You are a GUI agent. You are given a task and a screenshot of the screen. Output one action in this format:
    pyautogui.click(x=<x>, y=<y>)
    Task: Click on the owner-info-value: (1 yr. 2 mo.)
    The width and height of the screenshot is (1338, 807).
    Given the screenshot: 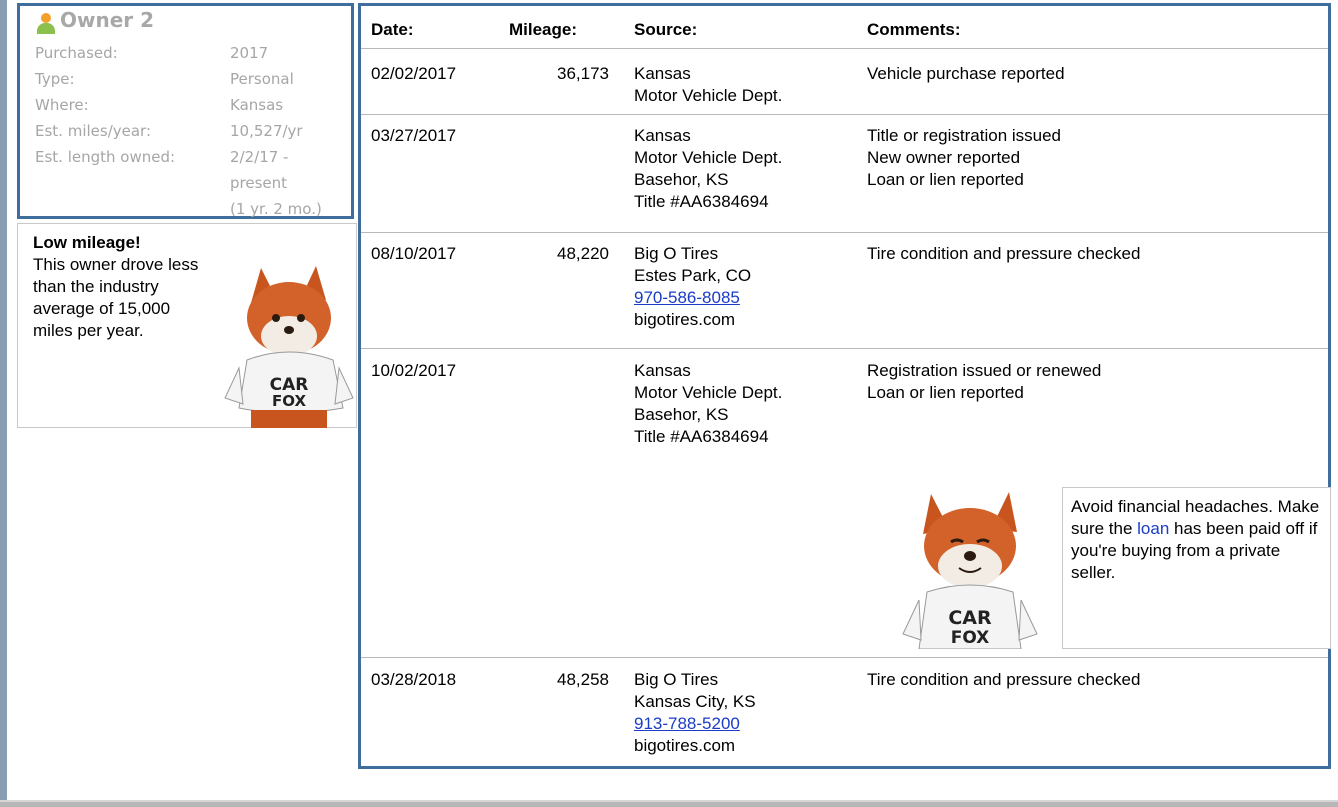 What is the action you would take?
    pyautogui.click(x=276, y=209)
    